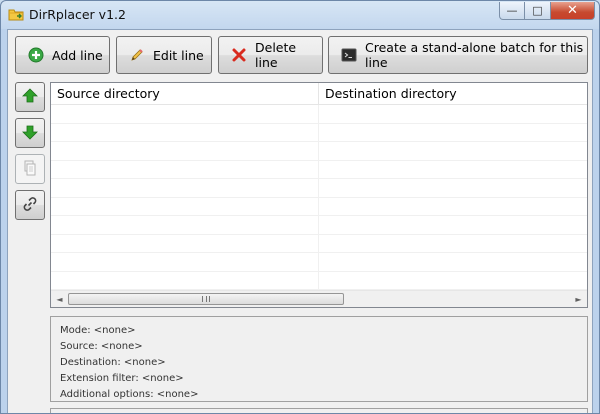 This screenshot has width=600, height=414. I want to click on move-down-button, so click(30, 133).